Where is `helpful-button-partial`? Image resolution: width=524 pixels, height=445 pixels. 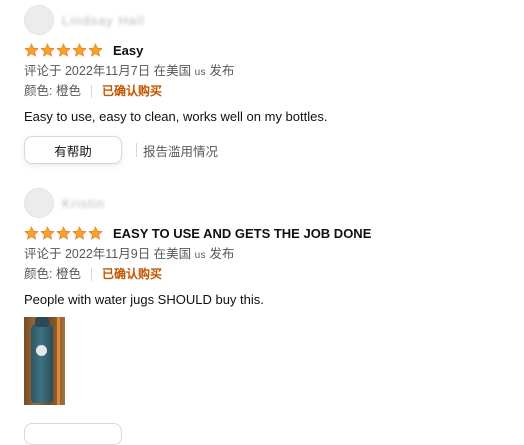
helpful-button-partial is located at coordinates (73, 434).